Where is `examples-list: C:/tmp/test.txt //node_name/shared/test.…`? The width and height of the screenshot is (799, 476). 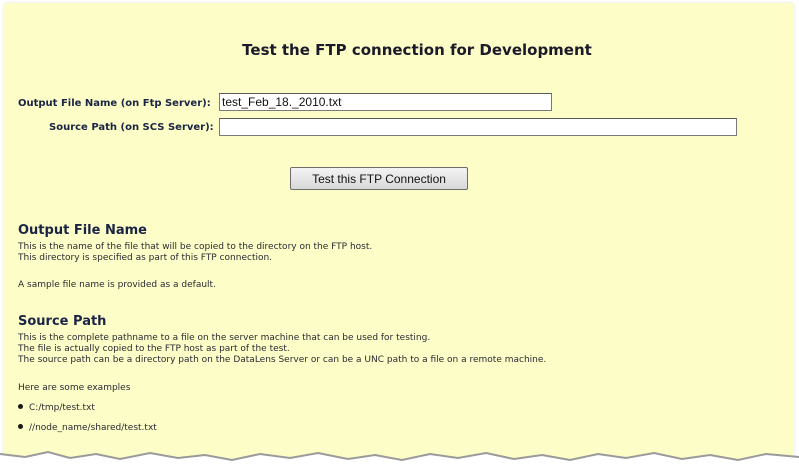 examples-list: C:/tmp/test.txt //node_name/shared/test.… is located at coordinates (87, 423).